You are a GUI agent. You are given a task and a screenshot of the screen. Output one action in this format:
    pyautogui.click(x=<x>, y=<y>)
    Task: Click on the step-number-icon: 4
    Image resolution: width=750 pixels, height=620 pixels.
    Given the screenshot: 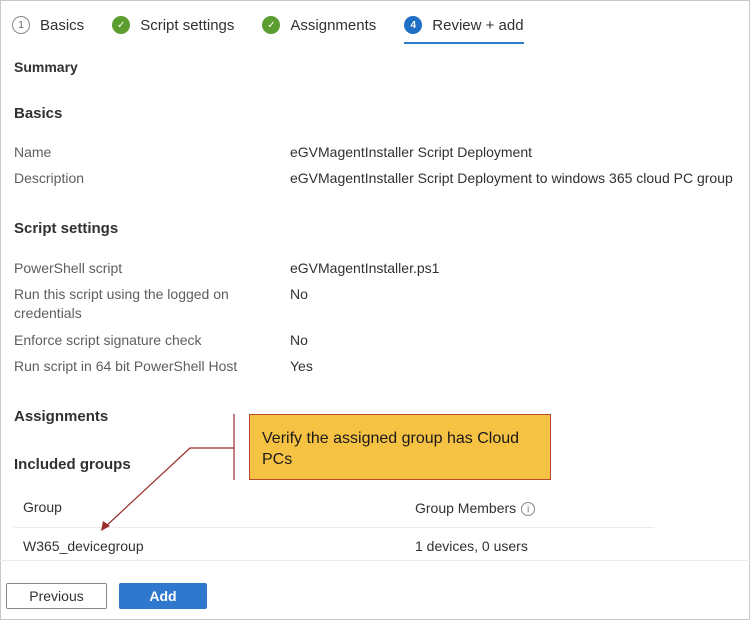 What is the action you would take?
    pyautogui.click(x=413, y=25)
    